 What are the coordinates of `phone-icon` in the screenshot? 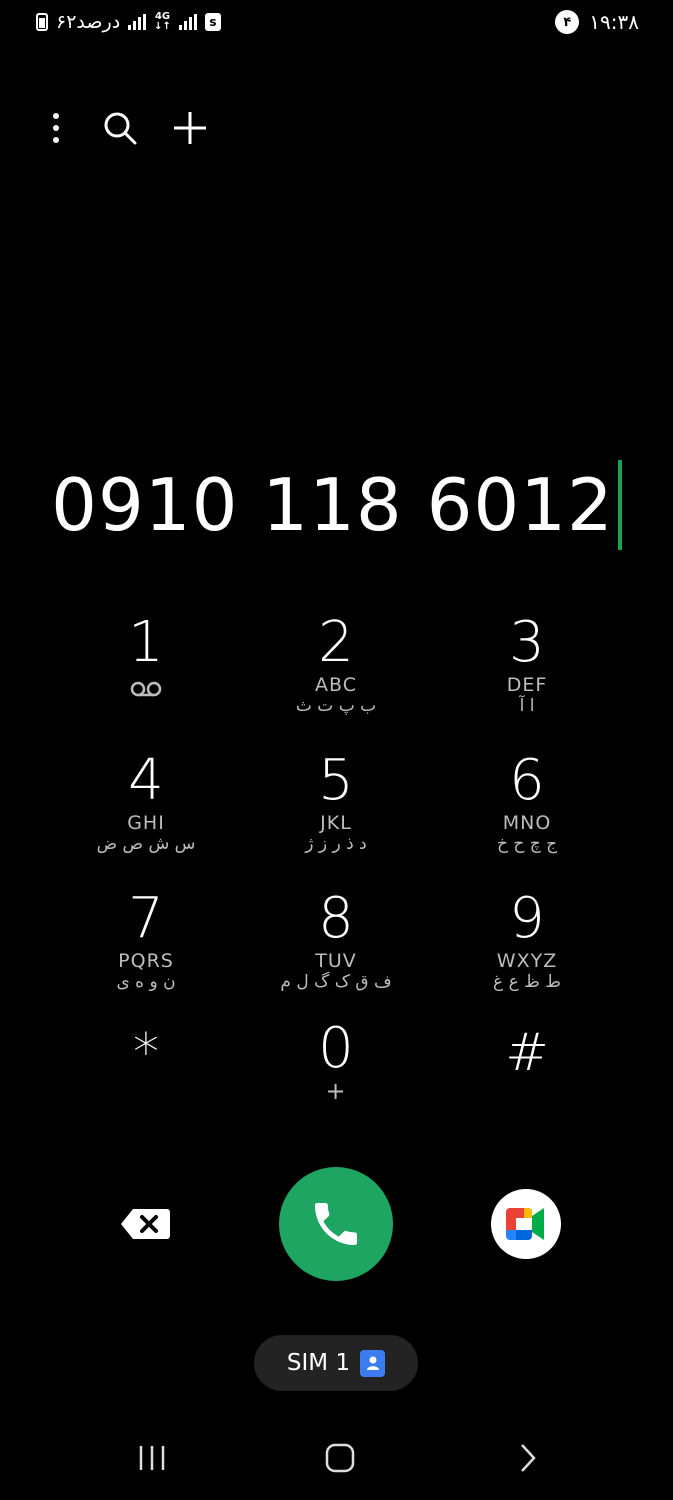 It's located at (336, 1224).